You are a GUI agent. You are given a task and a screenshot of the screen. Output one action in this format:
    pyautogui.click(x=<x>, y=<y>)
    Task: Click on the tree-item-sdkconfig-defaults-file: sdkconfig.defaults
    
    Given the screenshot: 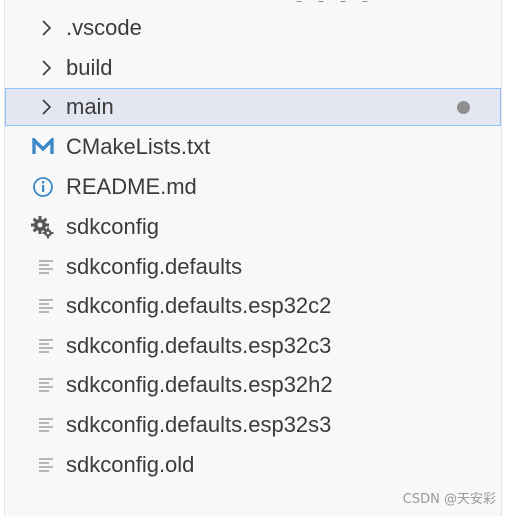 What is the action you would take?
    pyautogui.click(x=253, y=267)
    